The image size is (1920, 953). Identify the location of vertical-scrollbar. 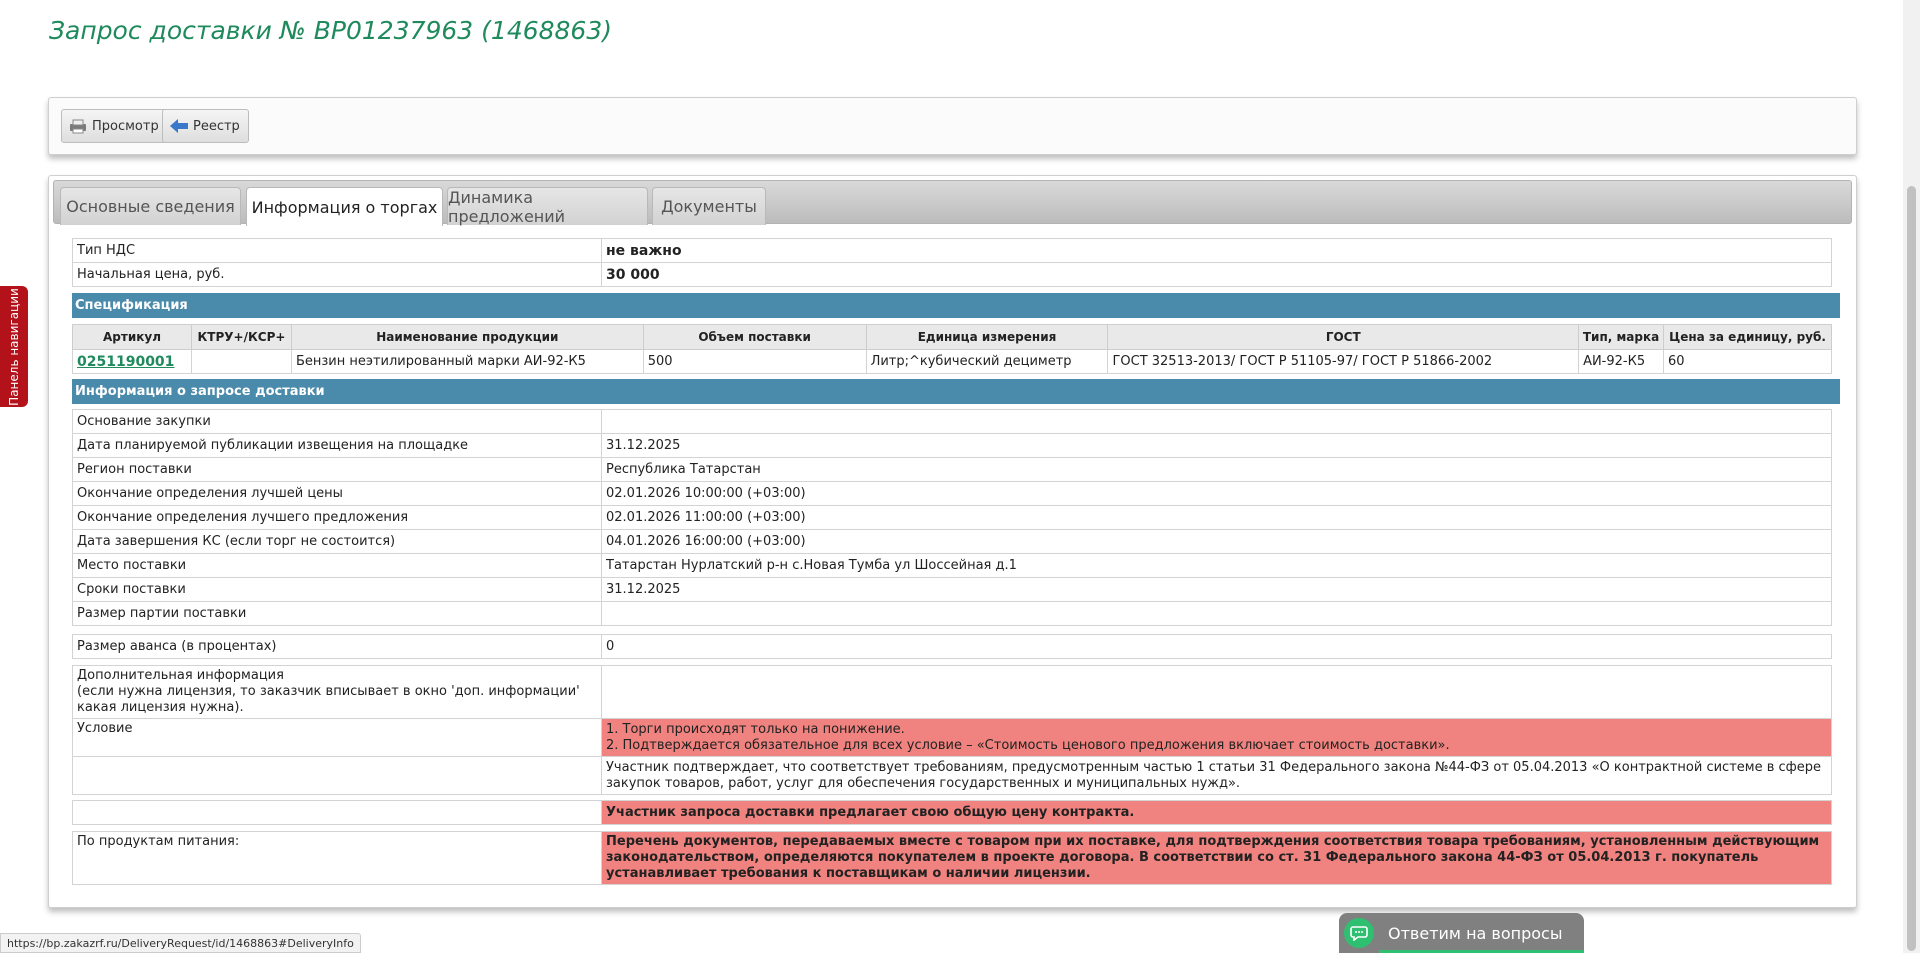
(1911, 476).